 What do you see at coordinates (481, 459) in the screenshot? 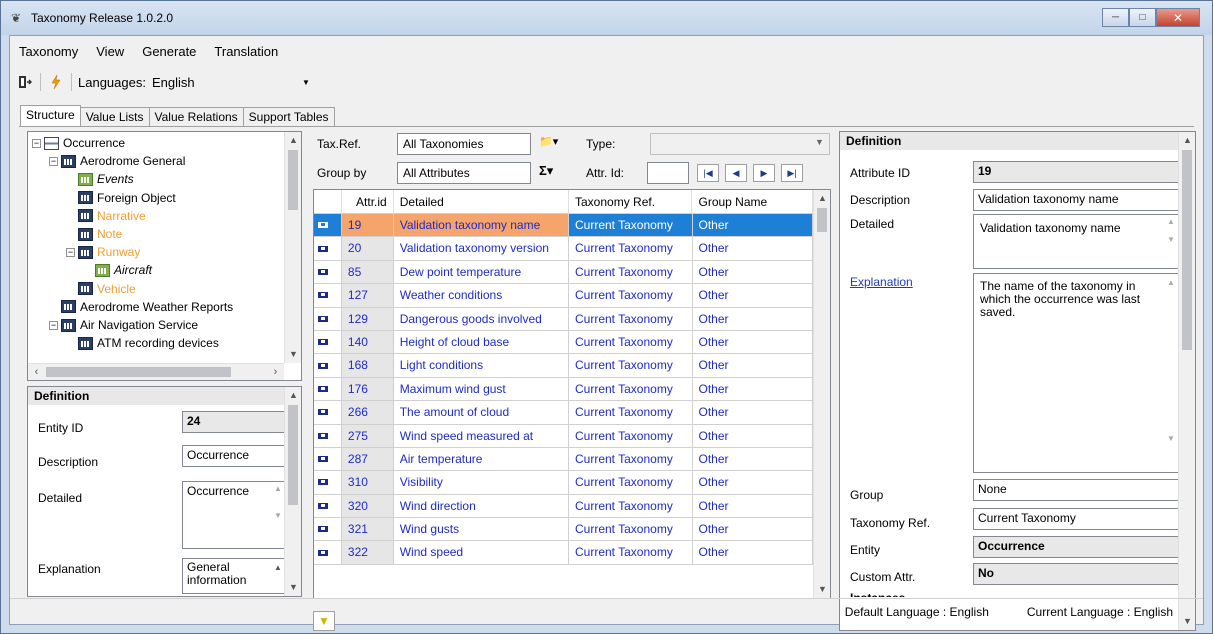
I see `cell-detailed: Air temperature` at bounding box center [481, 459].